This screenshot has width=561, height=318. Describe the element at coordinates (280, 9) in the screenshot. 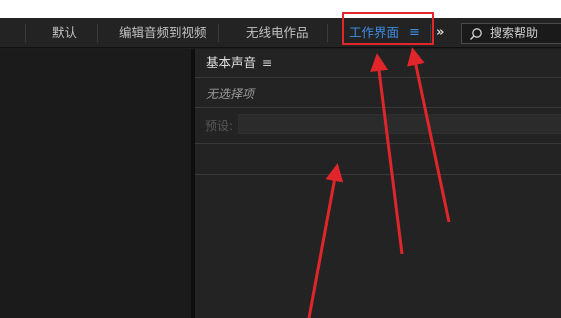

I see `top-strip` at that location.